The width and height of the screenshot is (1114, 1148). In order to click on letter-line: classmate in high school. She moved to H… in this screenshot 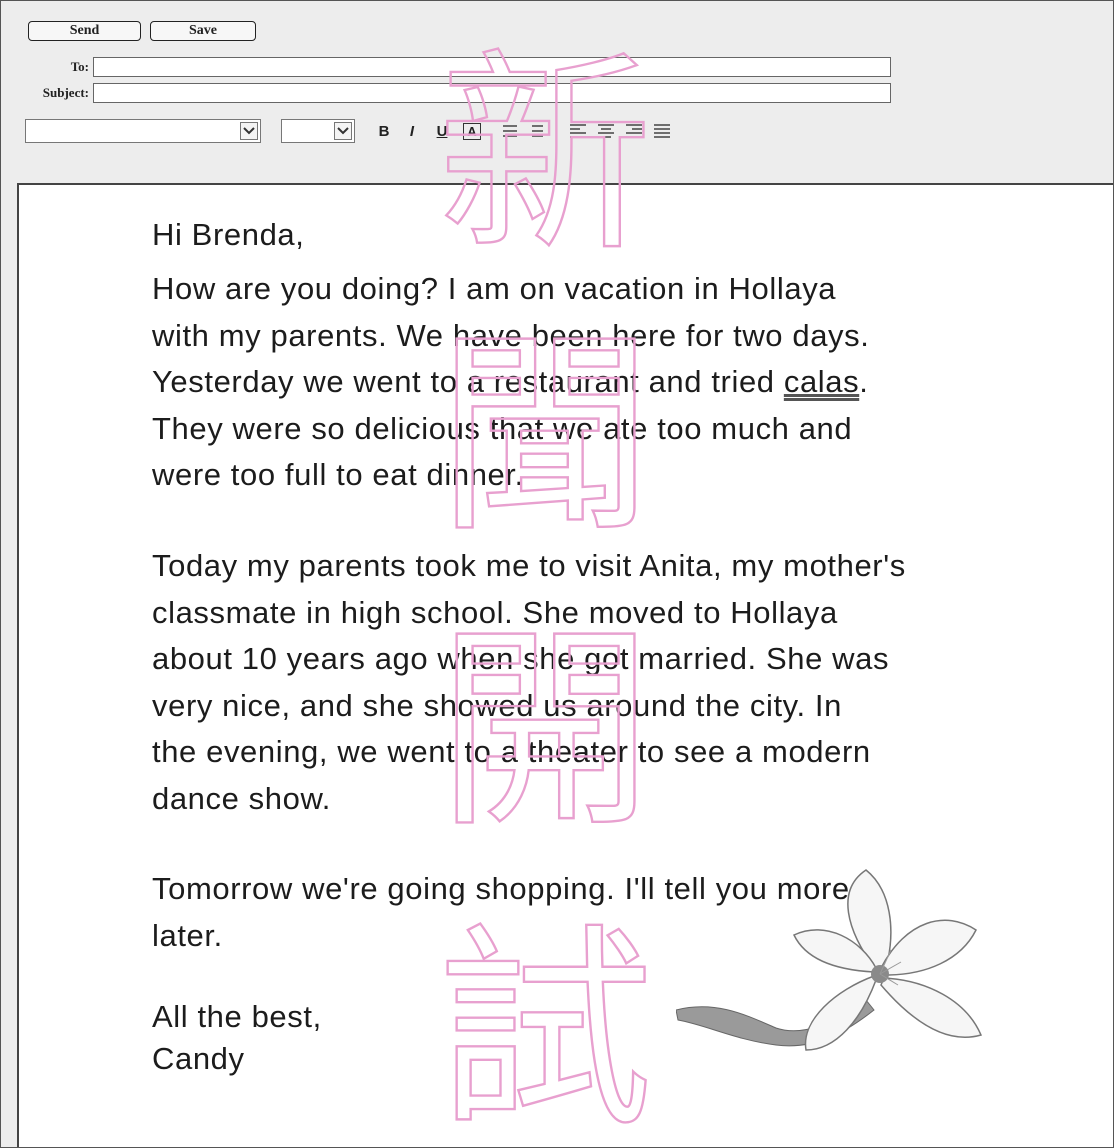, I will do `click(495, 612)`.